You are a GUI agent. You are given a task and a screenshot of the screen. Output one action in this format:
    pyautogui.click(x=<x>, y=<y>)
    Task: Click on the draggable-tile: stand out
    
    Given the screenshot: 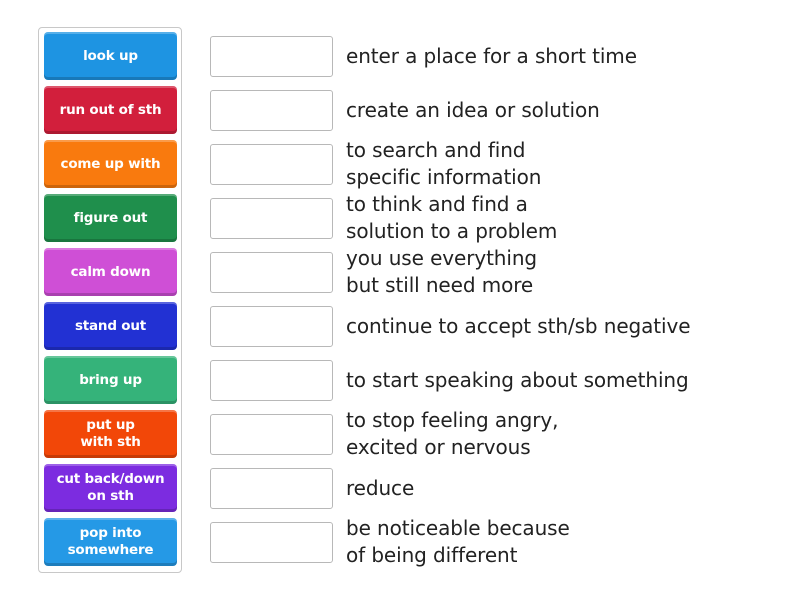 What is the action you would take?
    pyautogui.click(x=110, y=326)
    